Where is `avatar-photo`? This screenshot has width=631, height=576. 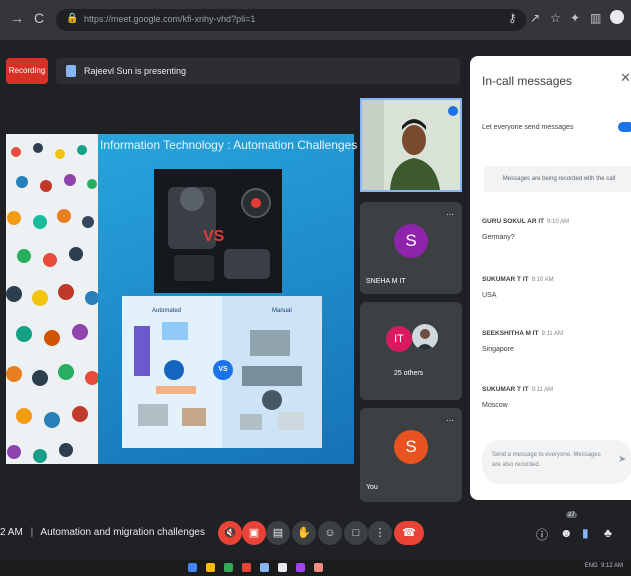
avatar-photo is located at coordinates (425, 337).